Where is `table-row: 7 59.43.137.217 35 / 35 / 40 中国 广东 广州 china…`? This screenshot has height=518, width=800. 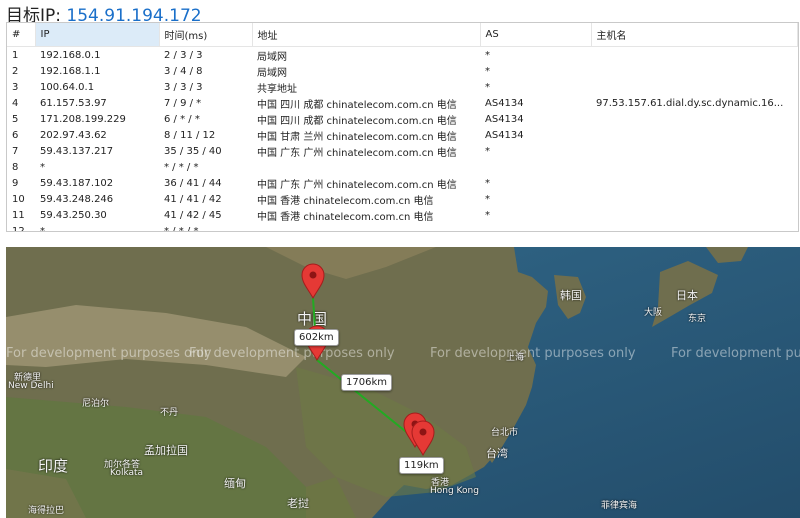 table-row: 7 59.43.137.217 35 / 35 / 40 中国 广东 广州 china… is located at coordinates (402, 151).